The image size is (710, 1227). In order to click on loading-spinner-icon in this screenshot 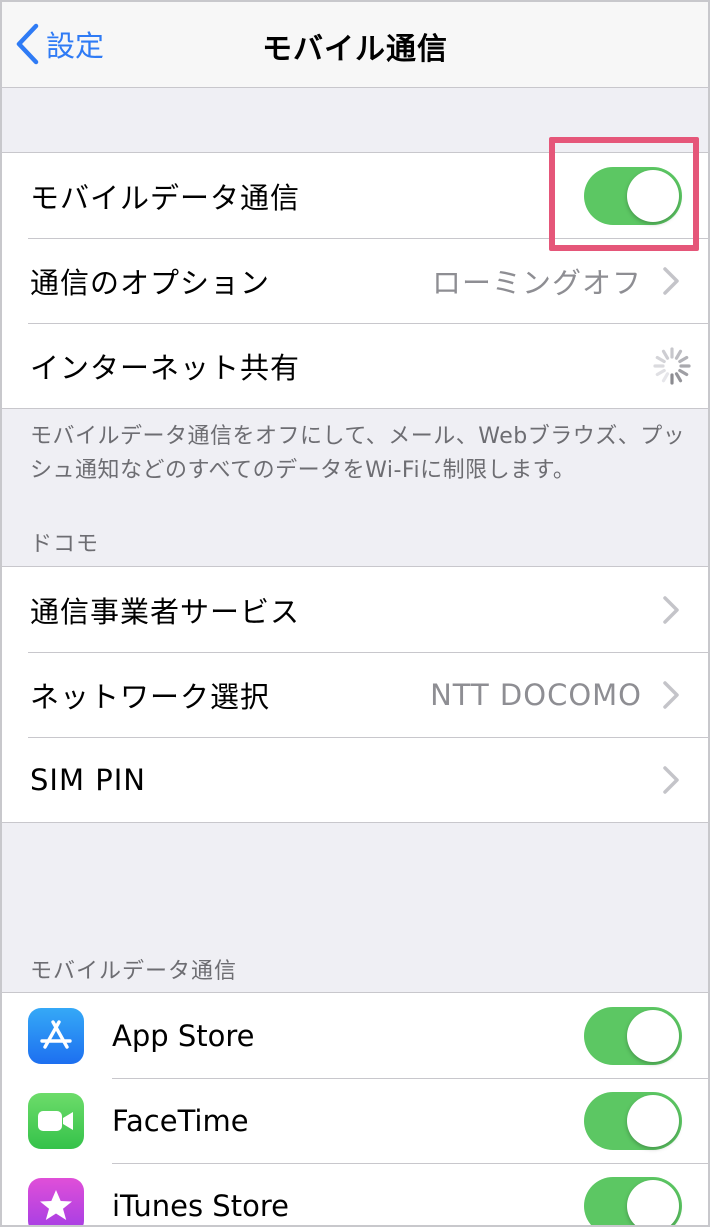, I will do `click(672, 365)`.